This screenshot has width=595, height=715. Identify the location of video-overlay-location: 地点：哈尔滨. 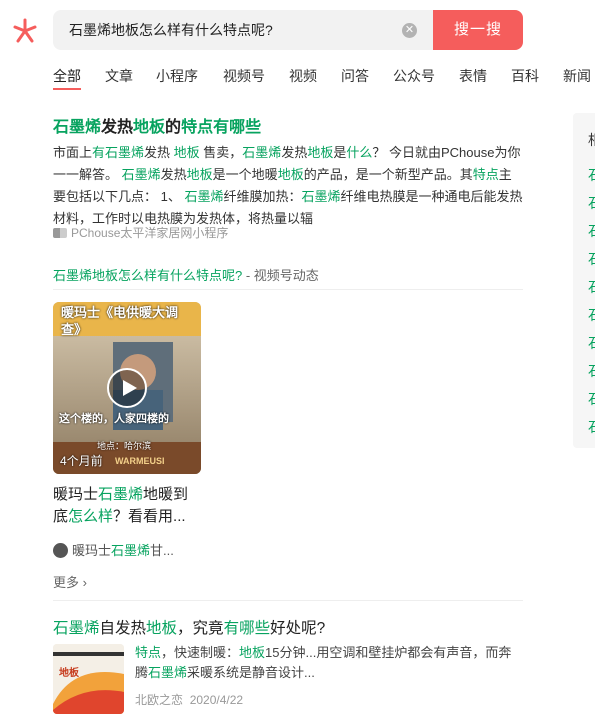
(124, 446).